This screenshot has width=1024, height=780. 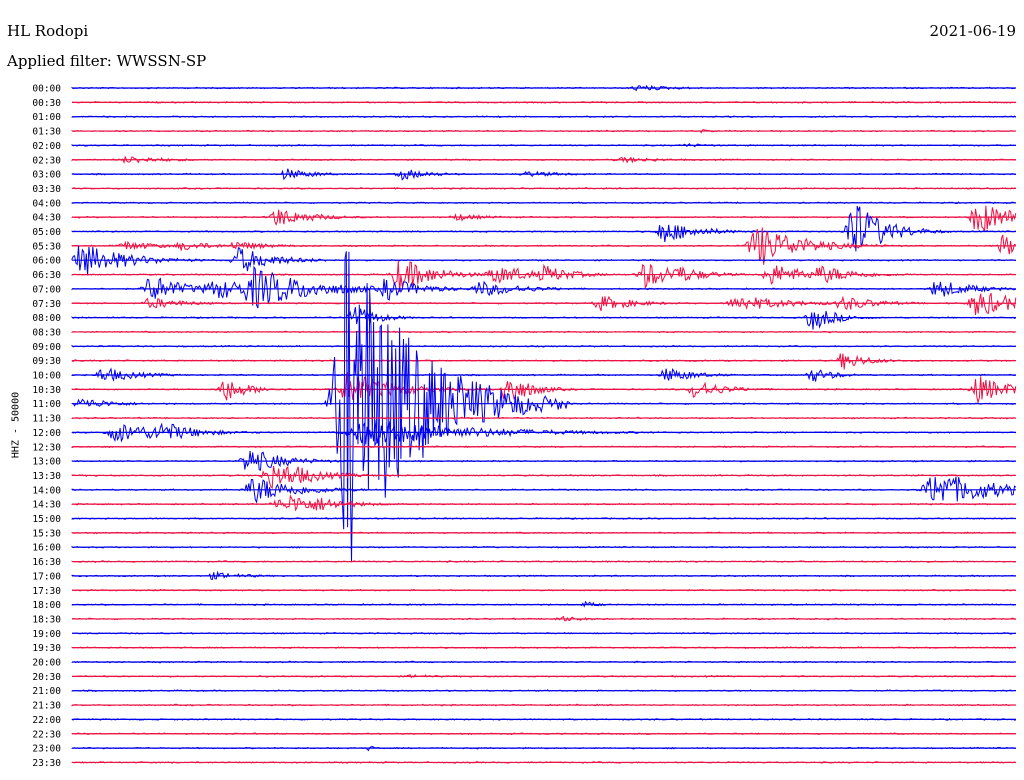 I want to click on row-label-0400: 04:00, so click(x=46, y=203).